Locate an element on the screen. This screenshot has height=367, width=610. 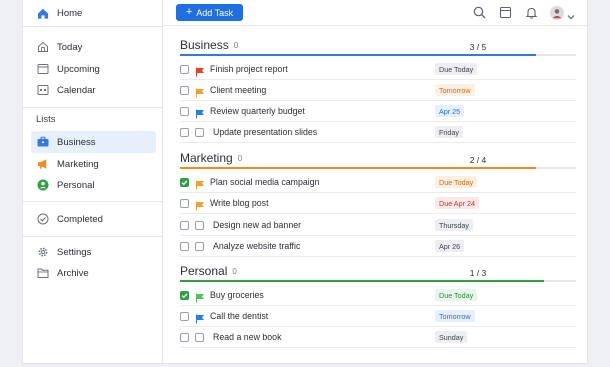
search-icon is located at coordinates (479, 12).